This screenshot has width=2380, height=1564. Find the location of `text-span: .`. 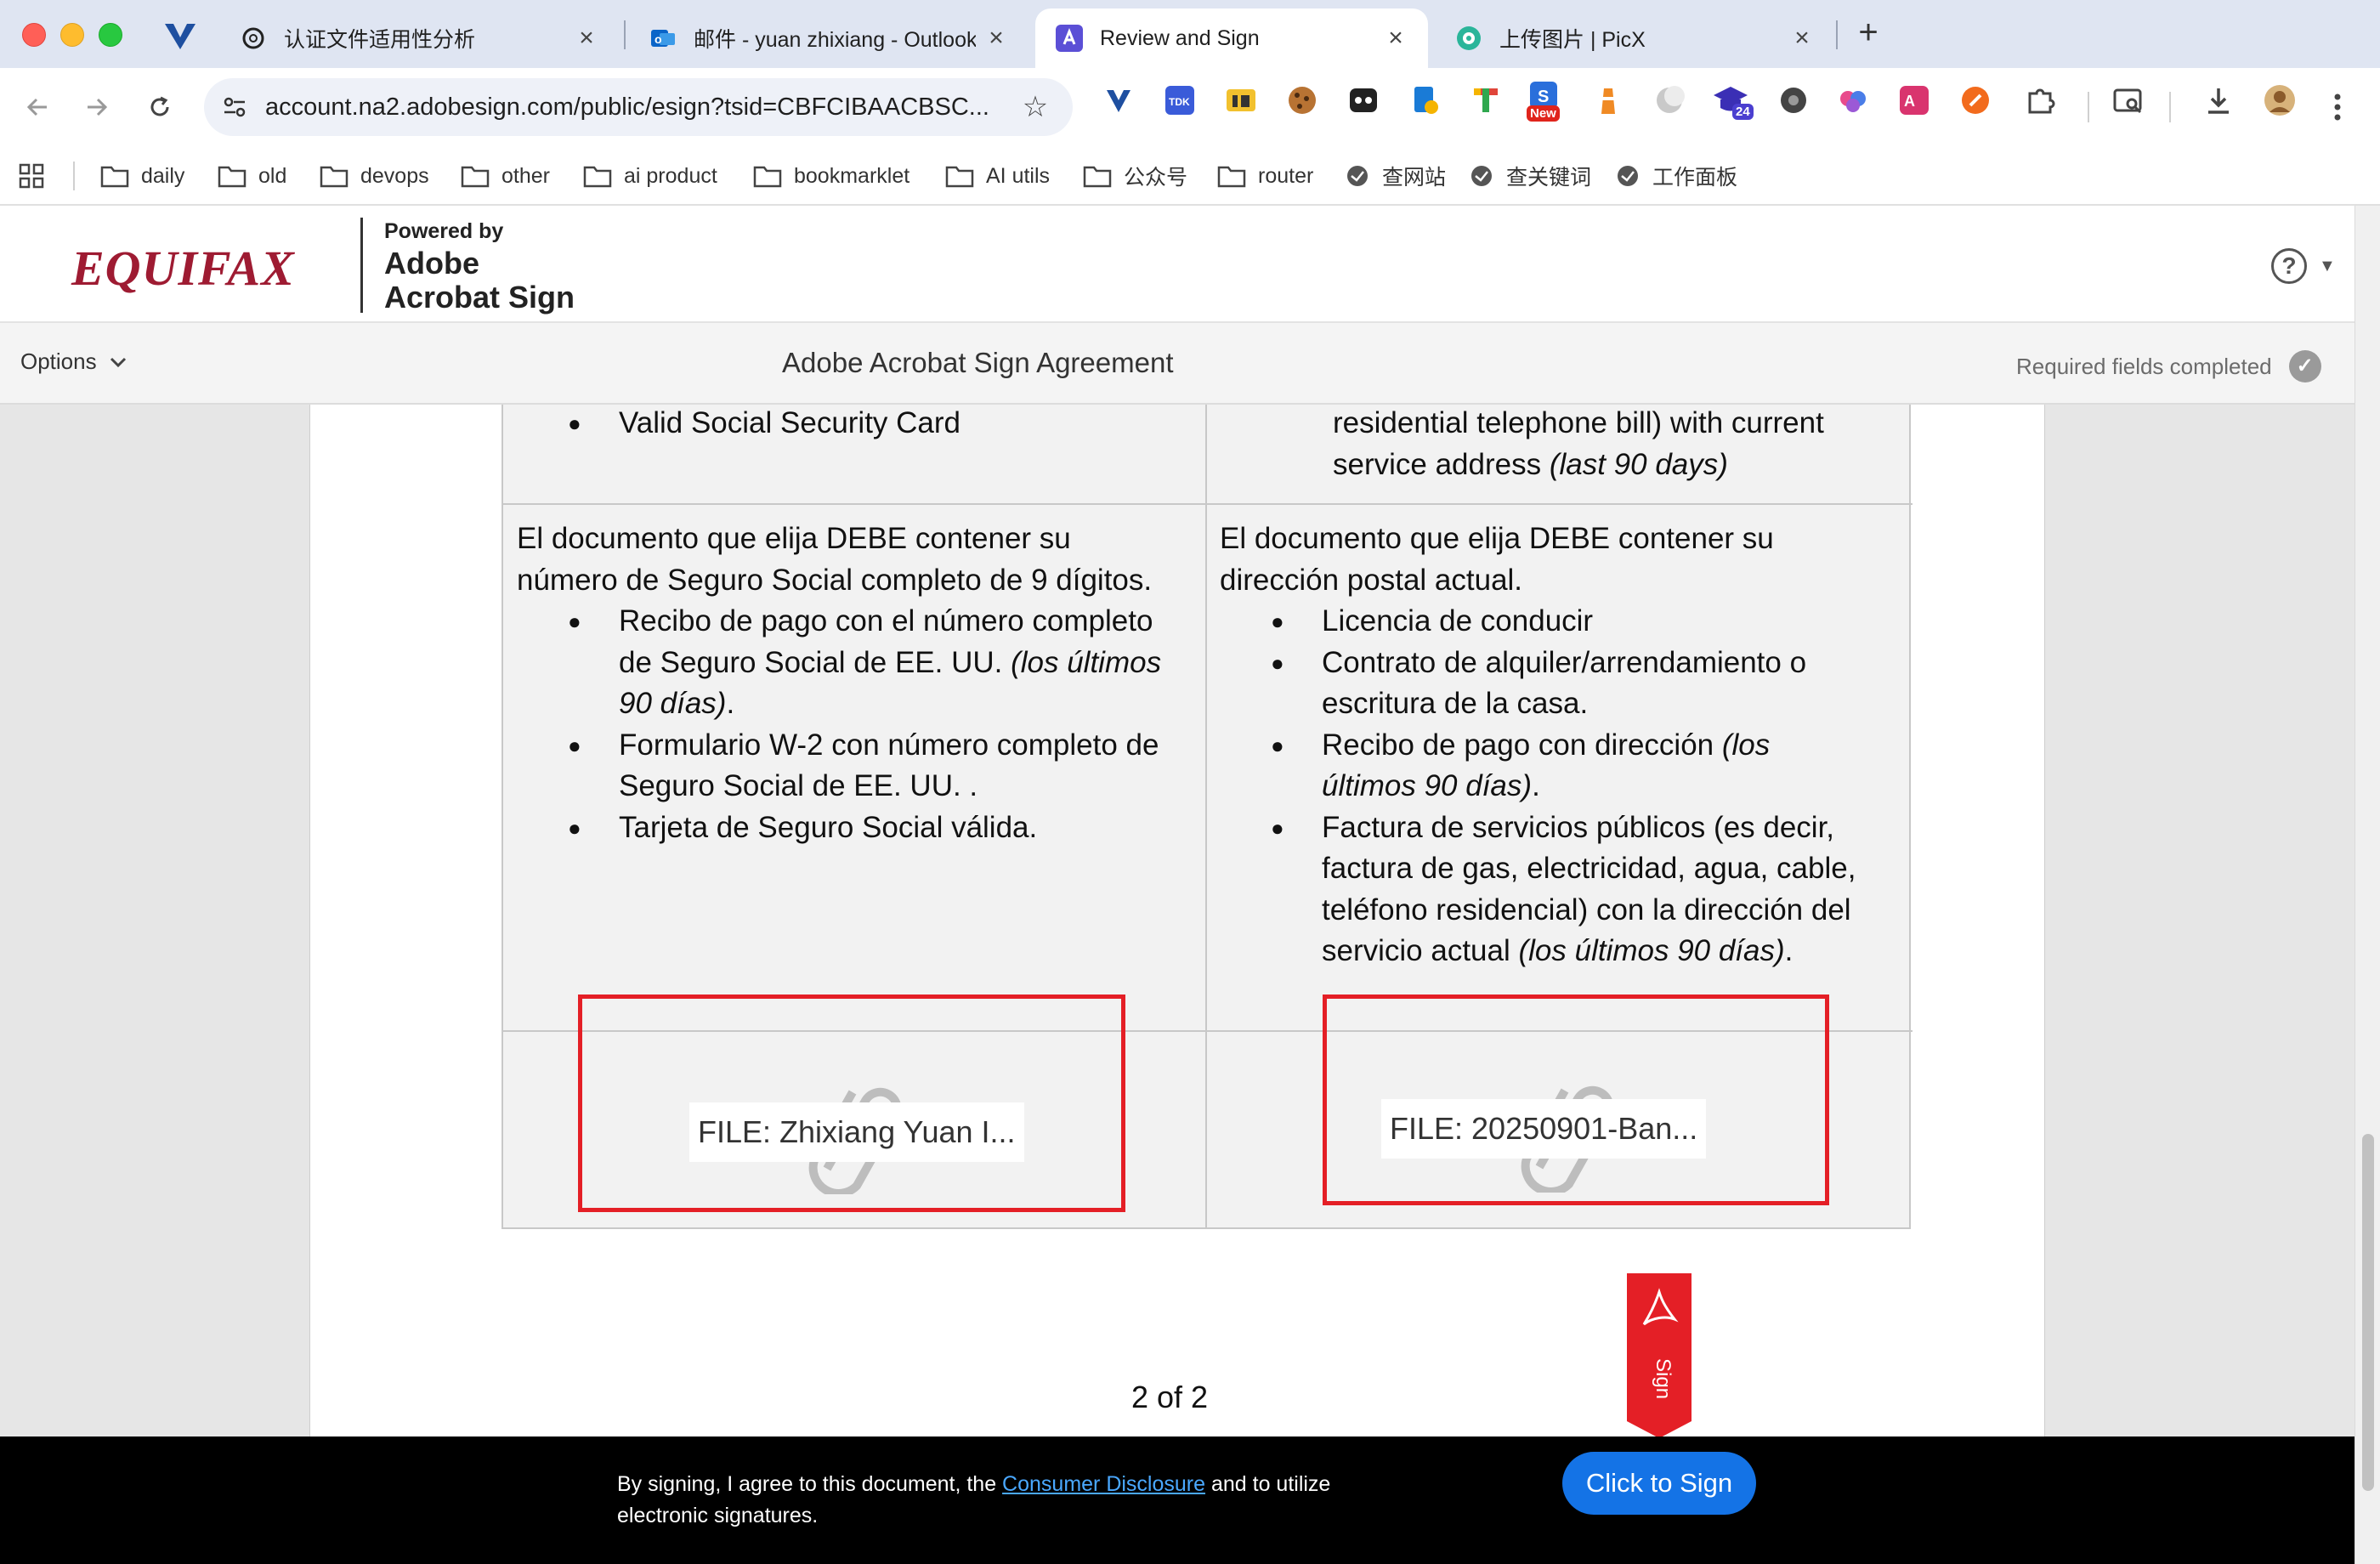

text-span: . is located at coordinates (1536, 785).